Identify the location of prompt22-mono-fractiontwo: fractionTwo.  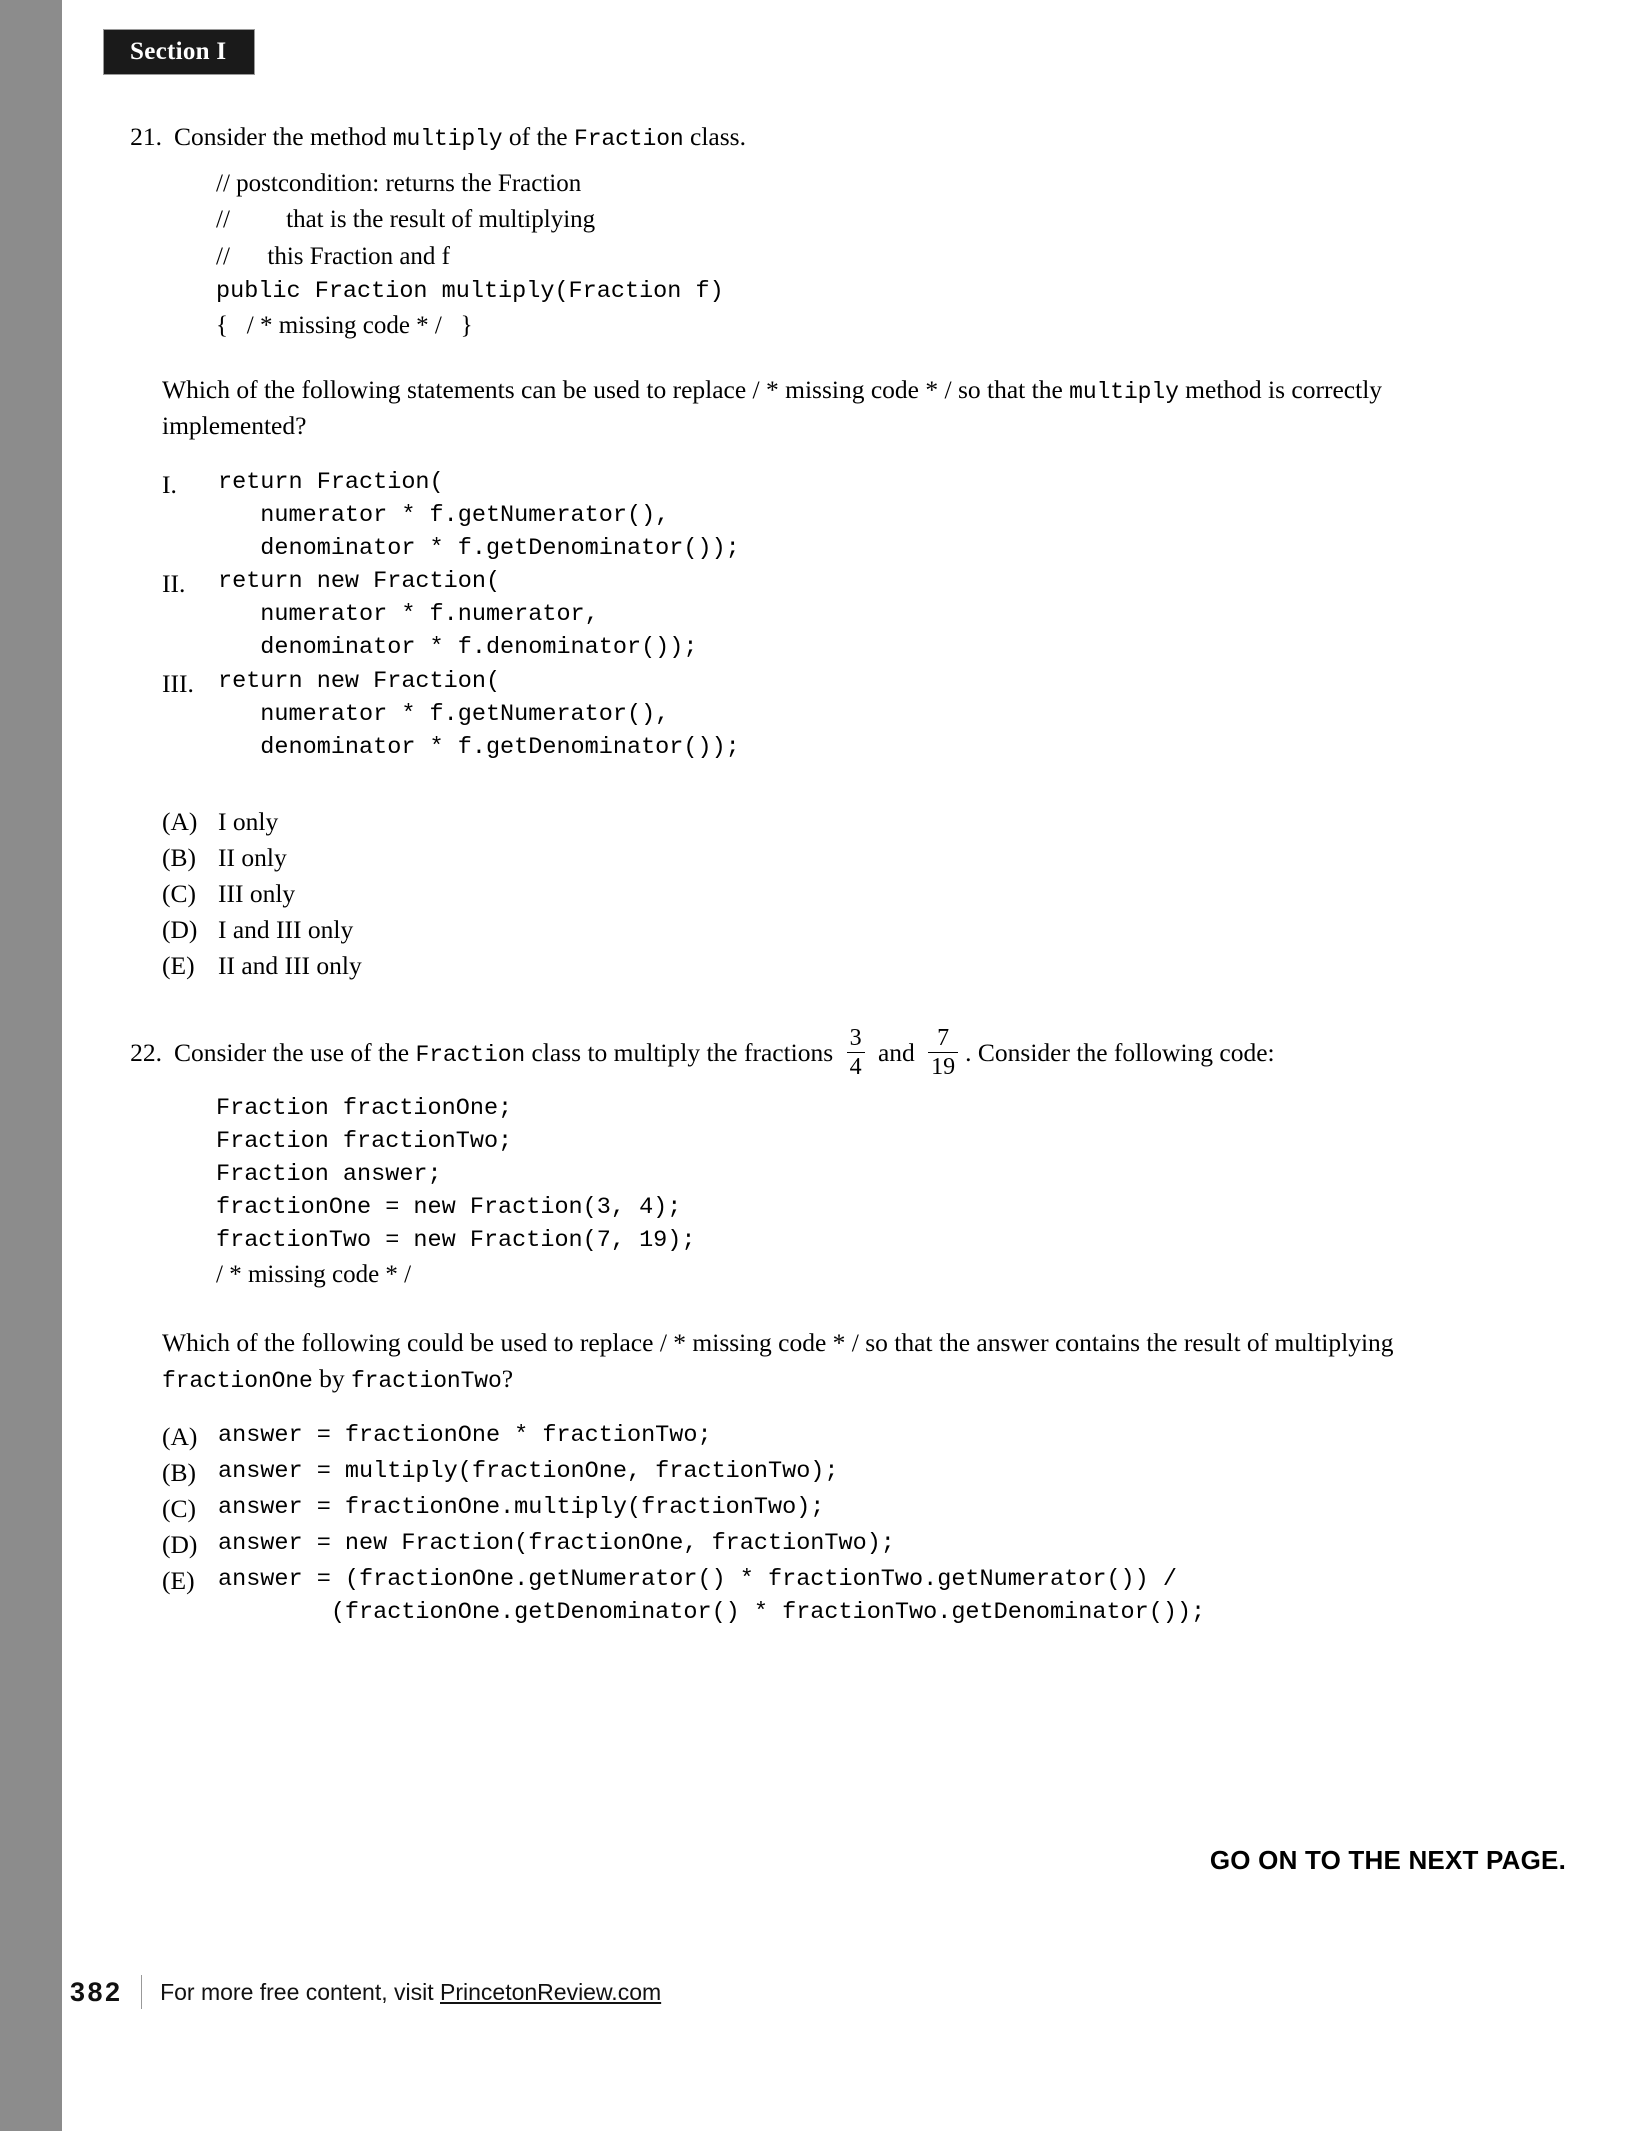
(426, 1381).